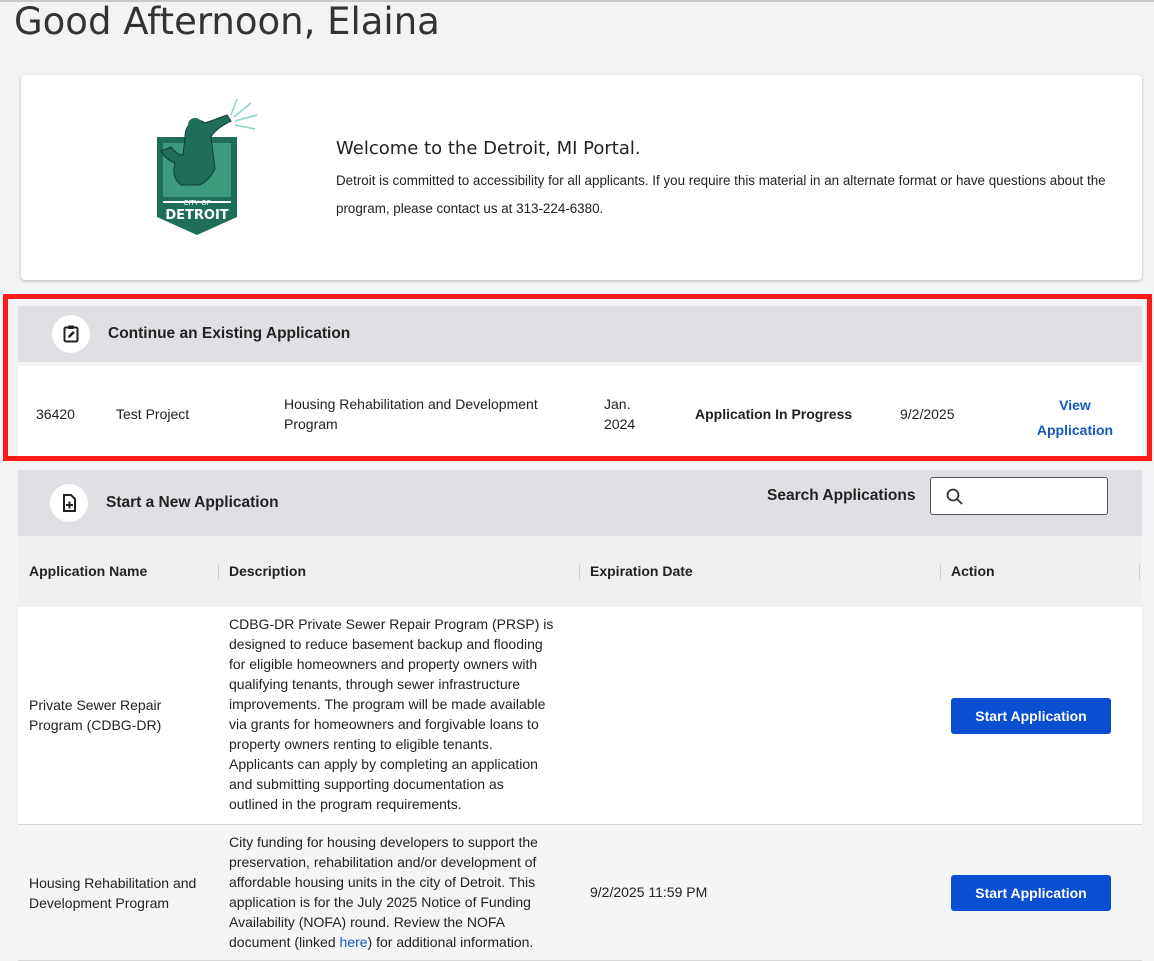 The height and width of the screenshot is (961, 1154). I want to click on view-application-line1: View, so click(1075, 405).